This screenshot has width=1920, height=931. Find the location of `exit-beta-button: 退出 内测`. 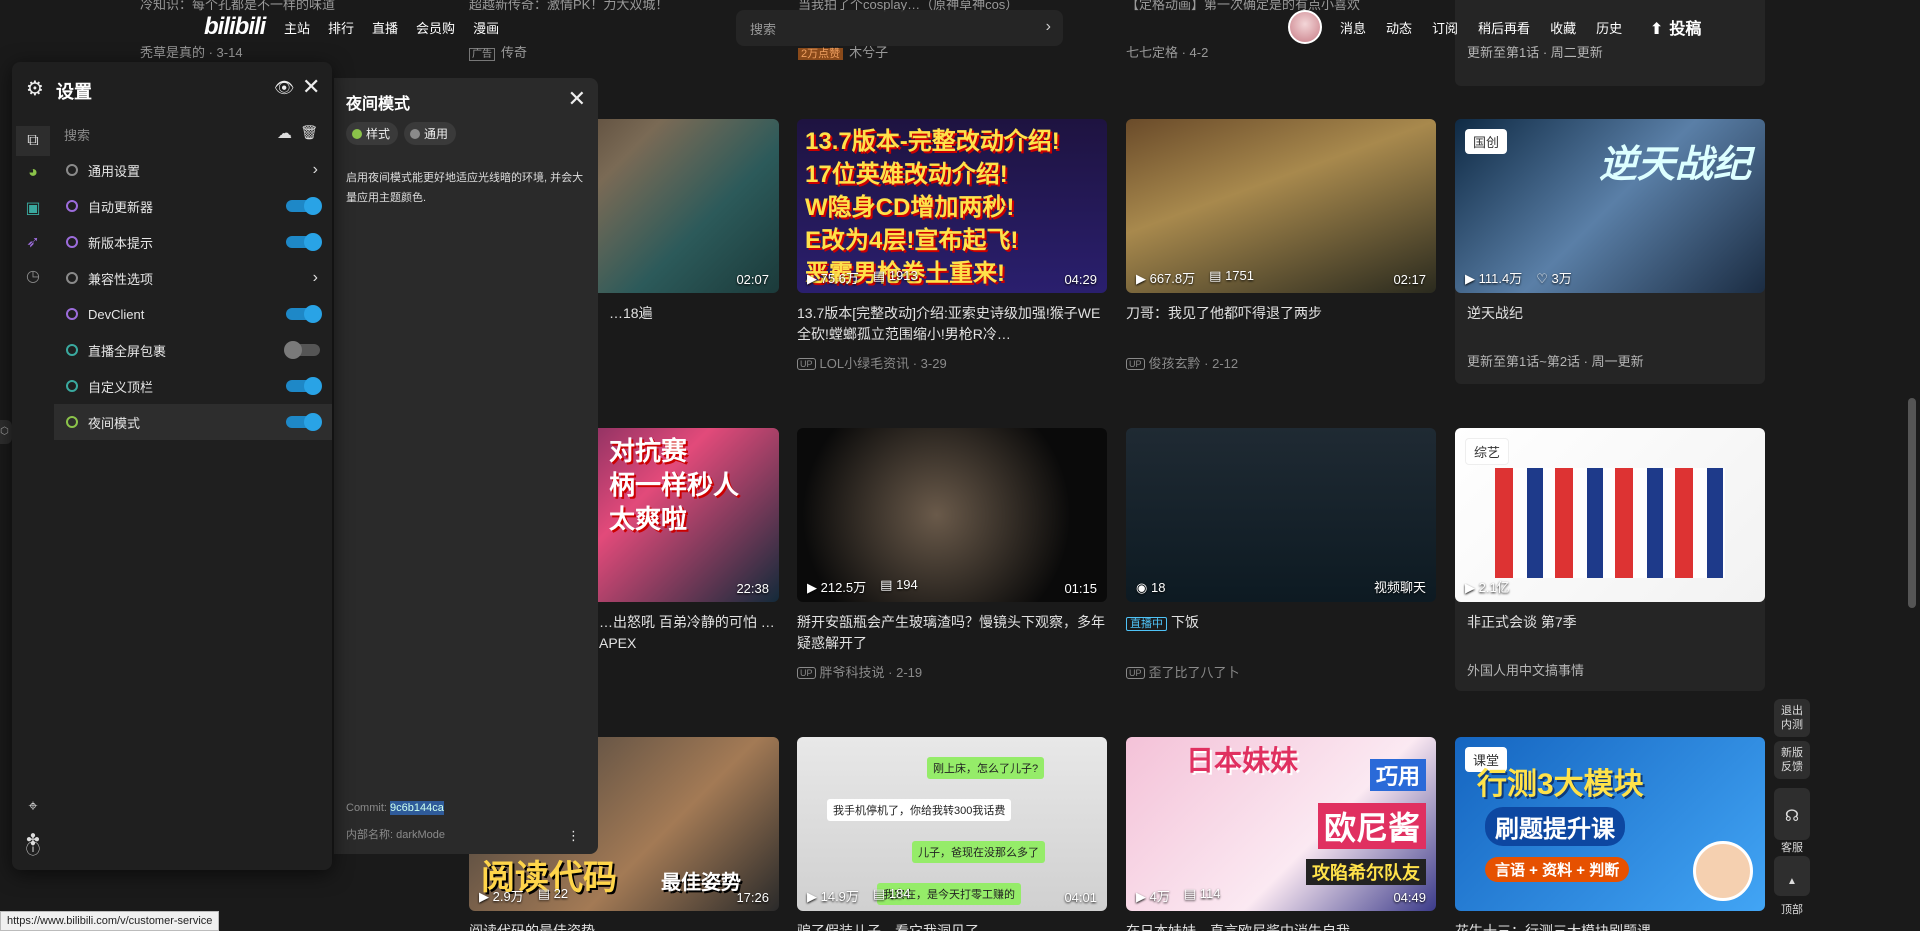

exit-beta-button: 退出 内测 is located at coordinates (1792, 718).